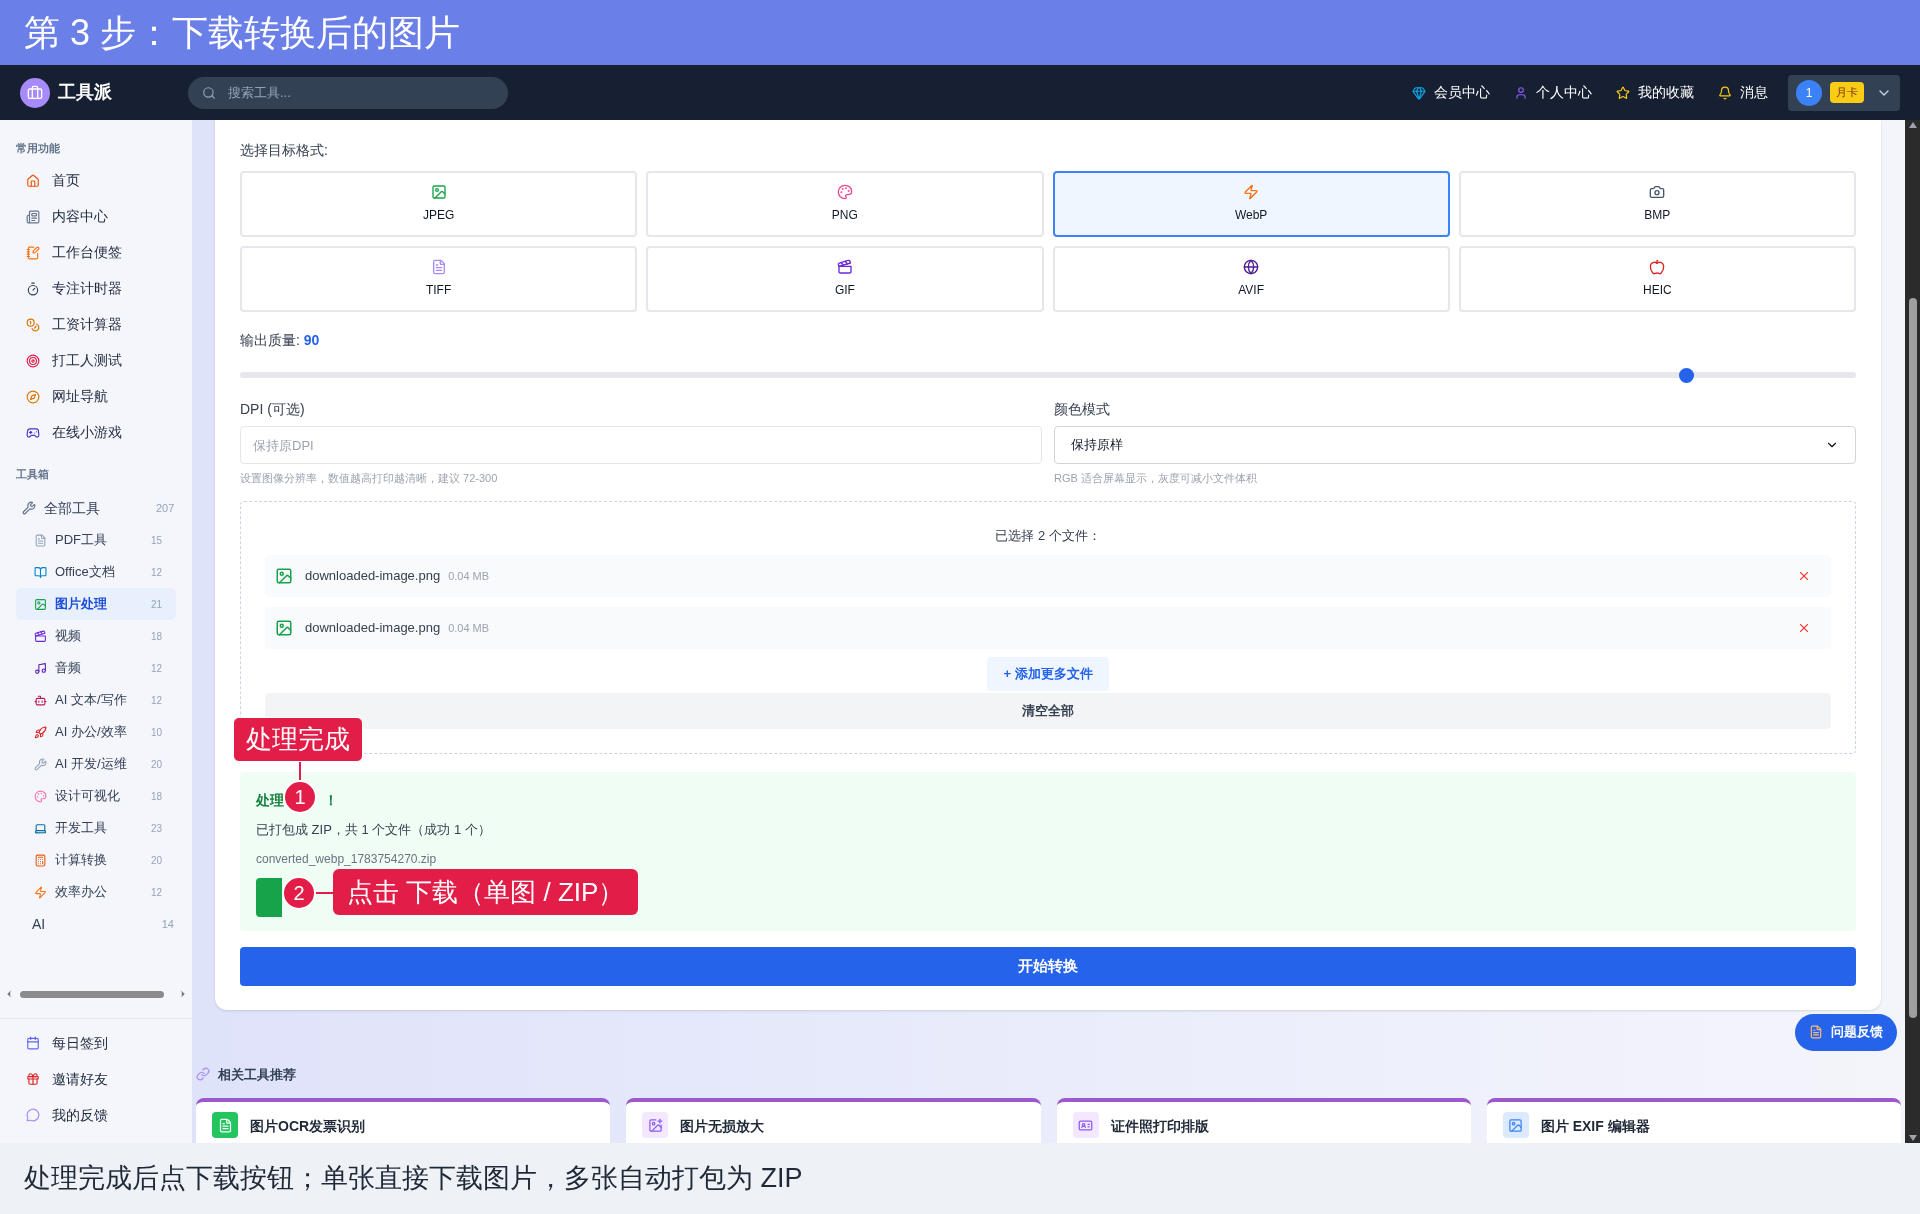 The width and height of the screenshot is (1920, 1214). Describe the element at coordinates (1809, 92) in the screenshot. I see `avatar: 1` at that location.